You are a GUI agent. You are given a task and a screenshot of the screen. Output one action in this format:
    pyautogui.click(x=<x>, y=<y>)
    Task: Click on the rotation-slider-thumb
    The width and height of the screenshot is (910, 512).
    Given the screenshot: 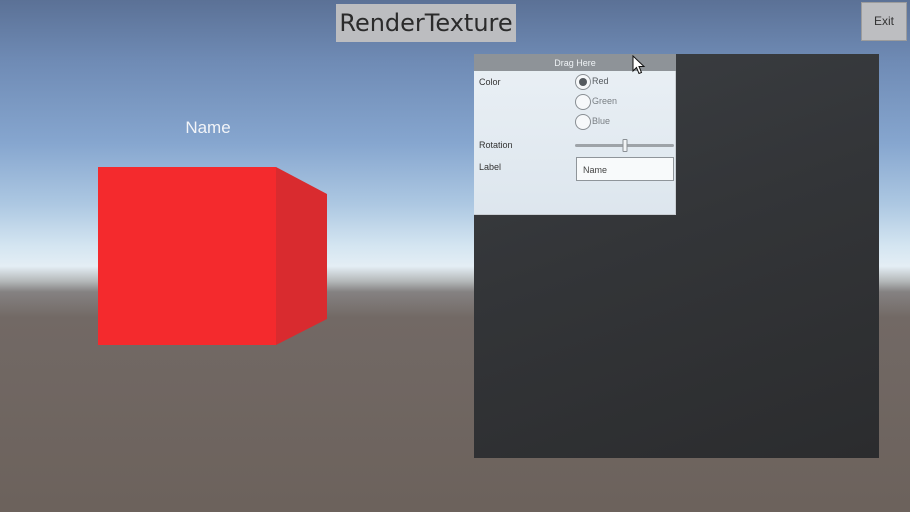 What is the action you would take?
    pyautogui.click(x=624, y=145)
    